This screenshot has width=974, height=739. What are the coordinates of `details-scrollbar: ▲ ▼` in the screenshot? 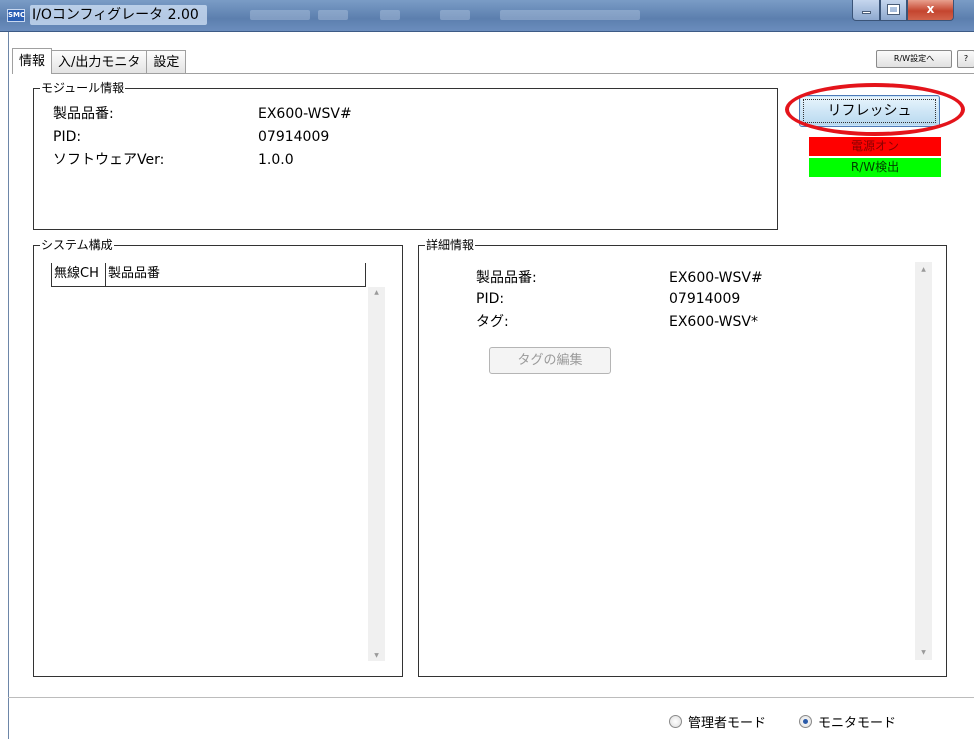 It's located at (923, 461).